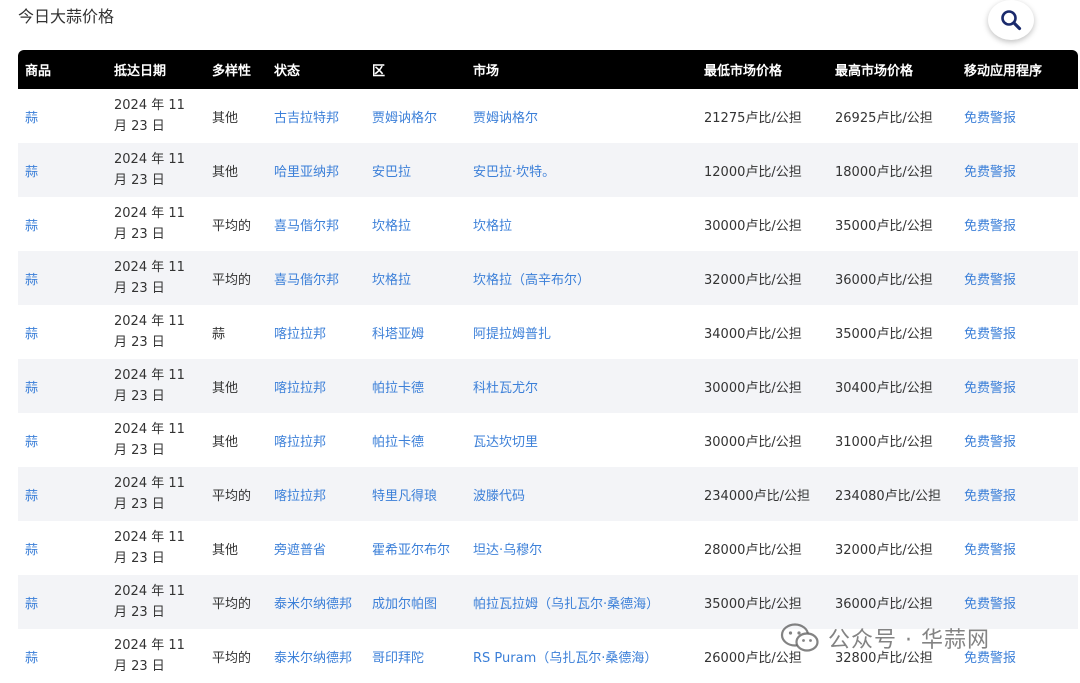 The image size is (1080, 683). What do you see at coordinates (505, 442) in the screenshot?
I see `market-link: 瓦达坎切里` at bounding box center [505, 442].